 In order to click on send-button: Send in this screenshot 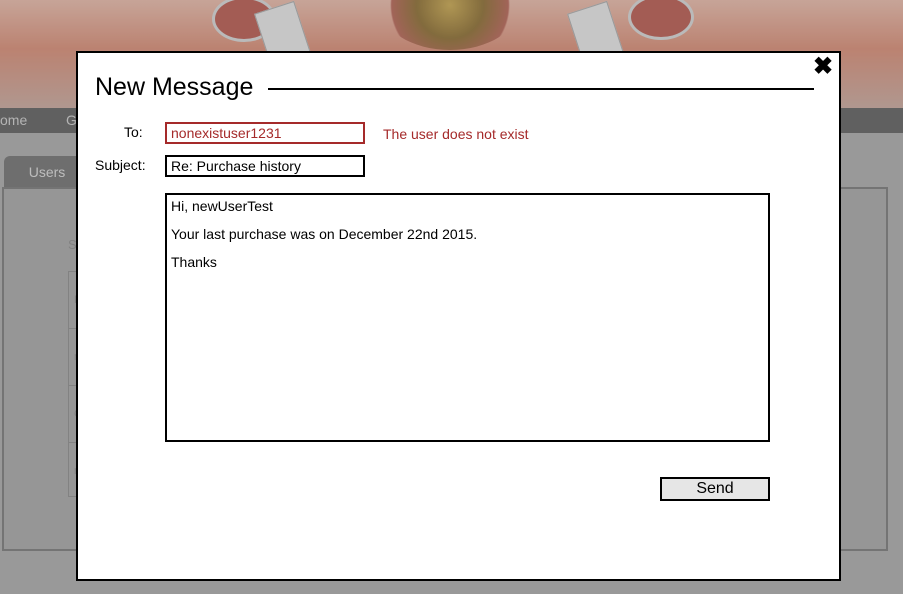, I will do `click(715, 489)`.